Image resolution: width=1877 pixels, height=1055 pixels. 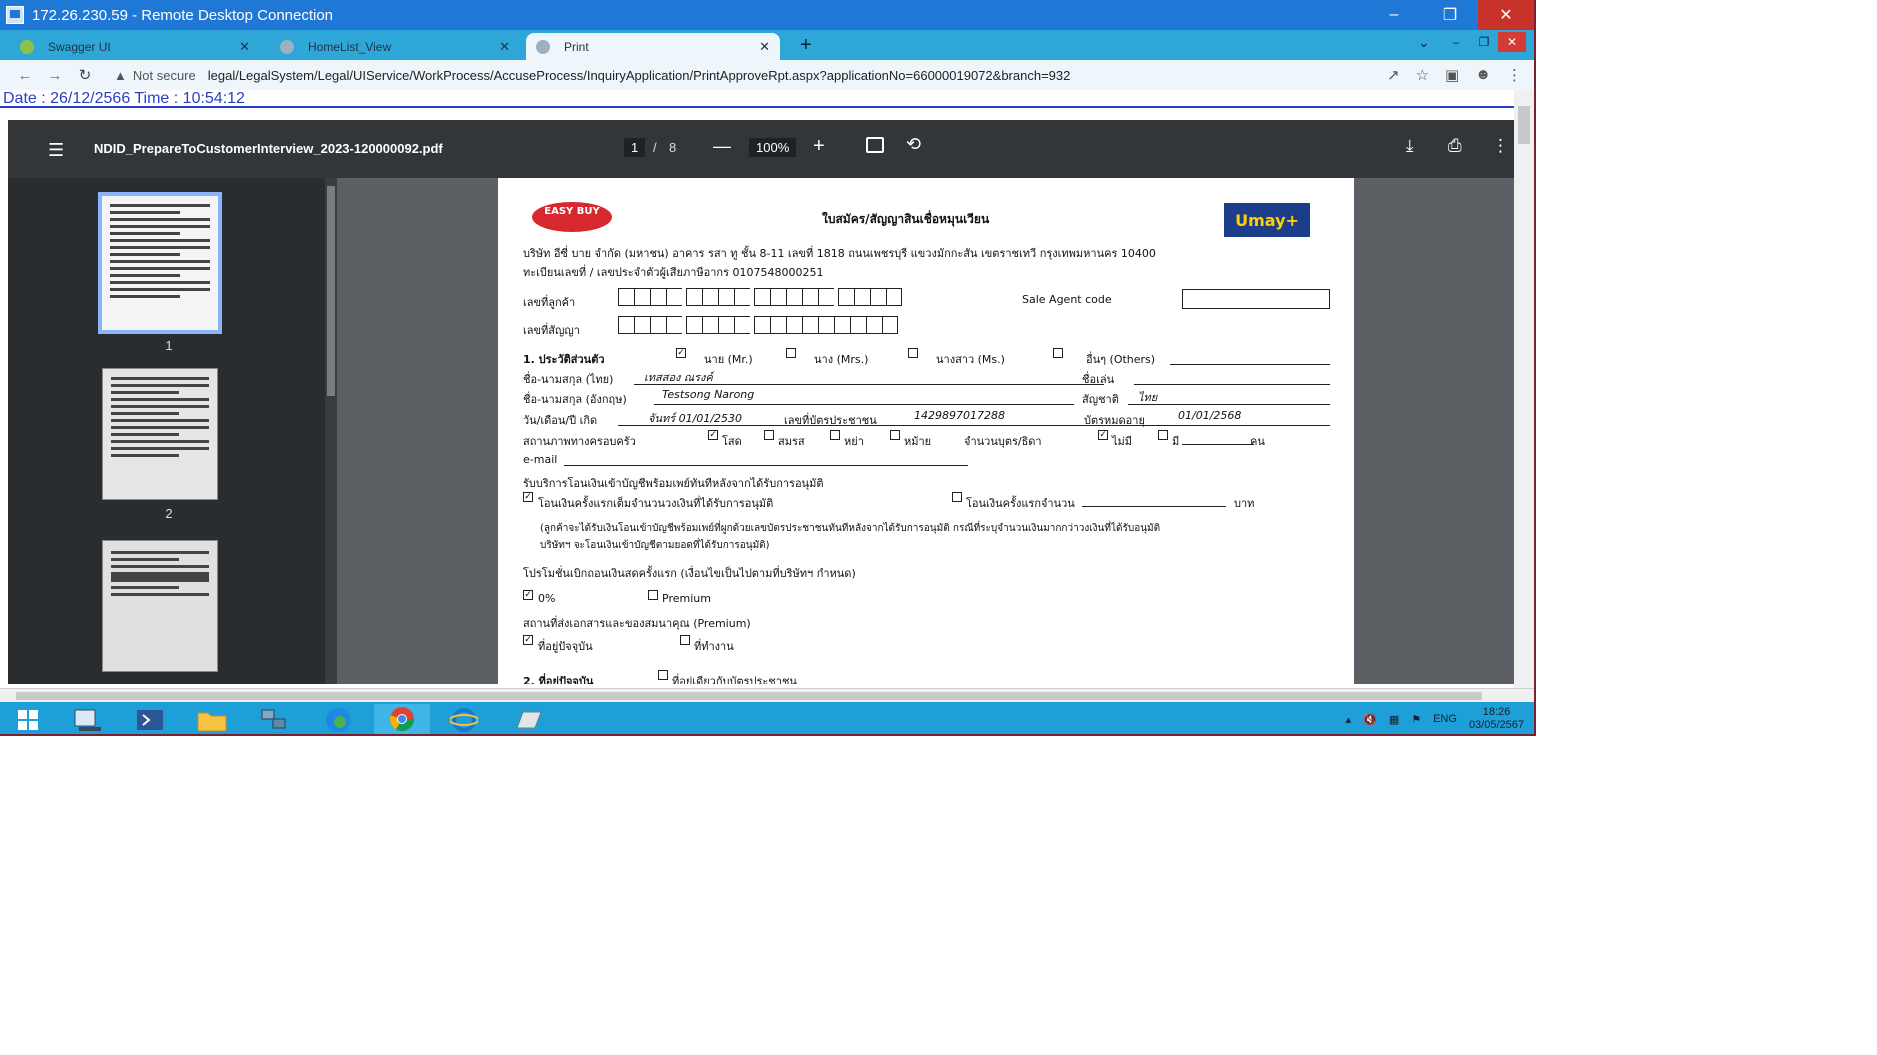 What do you see at coordinates (1394, 719) in the screenshot?
I see `network-icon: ▦` at bounding box center [1394, 719].